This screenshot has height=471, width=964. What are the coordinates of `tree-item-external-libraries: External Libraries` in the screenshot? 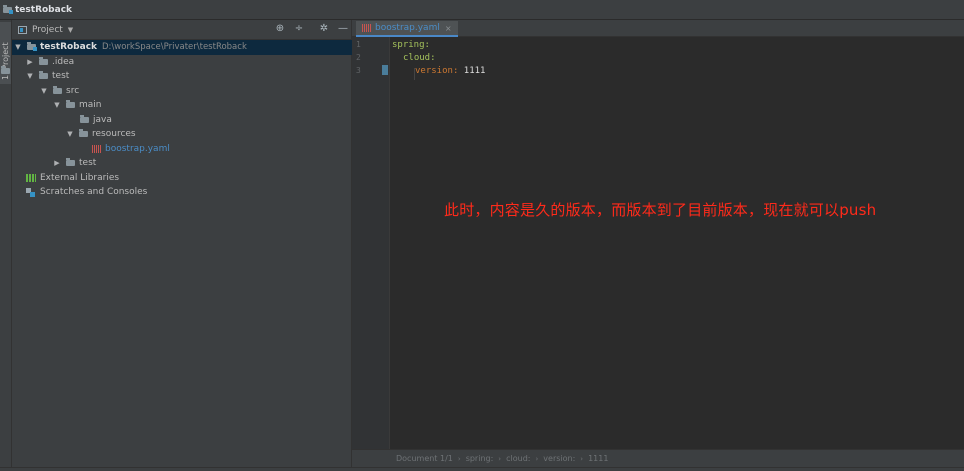 It's located at (182, 178).